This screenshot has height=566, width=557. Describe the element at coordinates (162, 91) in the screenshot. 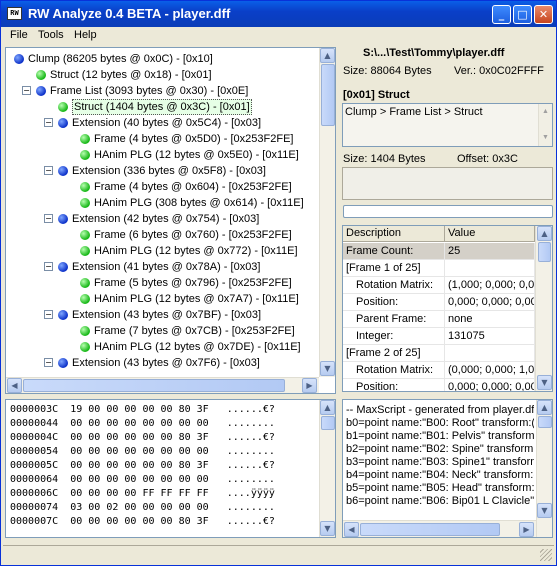

I see `tree-item: − Frame List (3093 bytes @ 0x30) - [0x0E]` at that location.